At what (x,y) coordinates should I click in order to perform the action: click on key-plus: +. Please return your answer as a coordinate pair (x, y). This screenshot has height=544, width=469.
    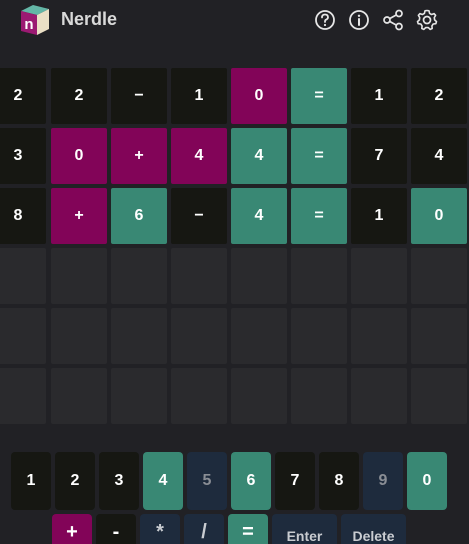
    Looking at the image, I should click on (72, 529).